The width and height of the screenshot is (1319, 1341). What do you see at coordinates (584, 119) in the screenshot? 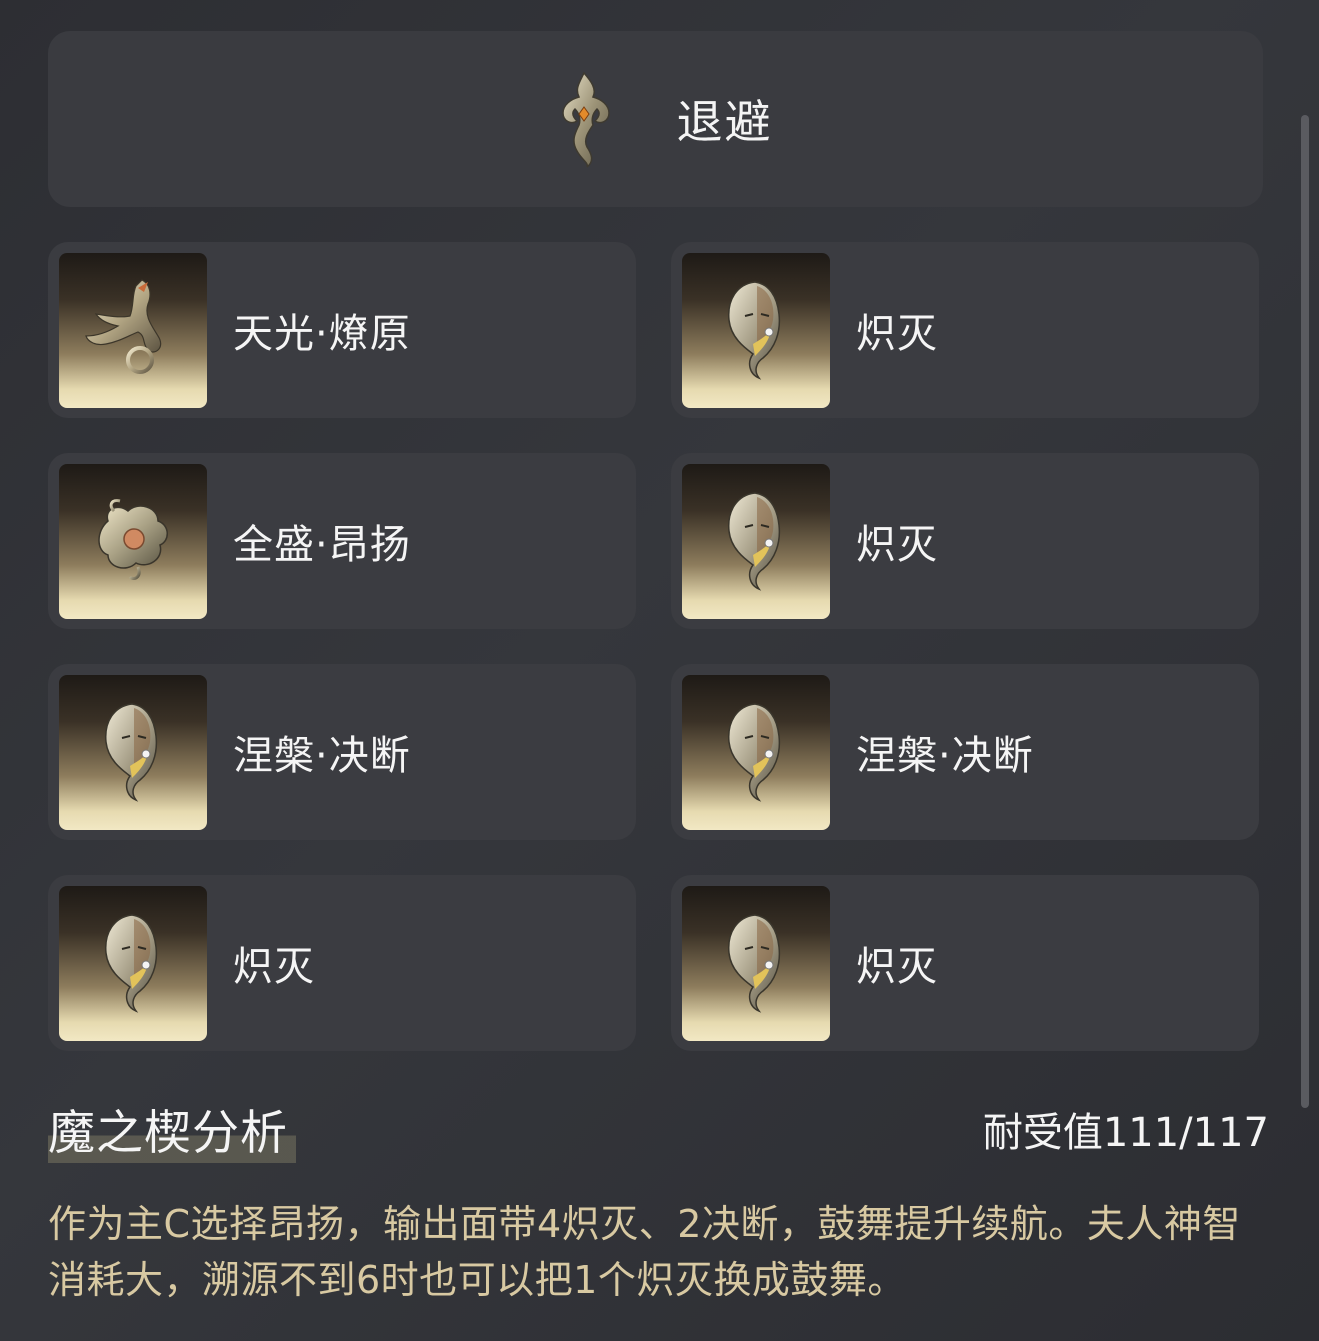
I see `serpent-emblem-icon` at bounding box center [584, 119].